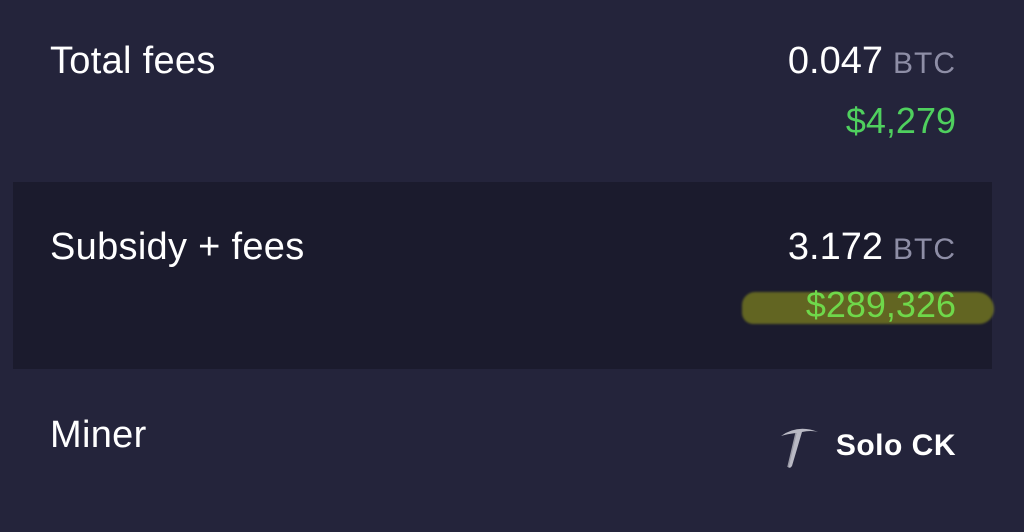 The width and height of the screenshot is (1024, 532). I want to click on total-fees-usd-value: $4,279, so click(900, 120).